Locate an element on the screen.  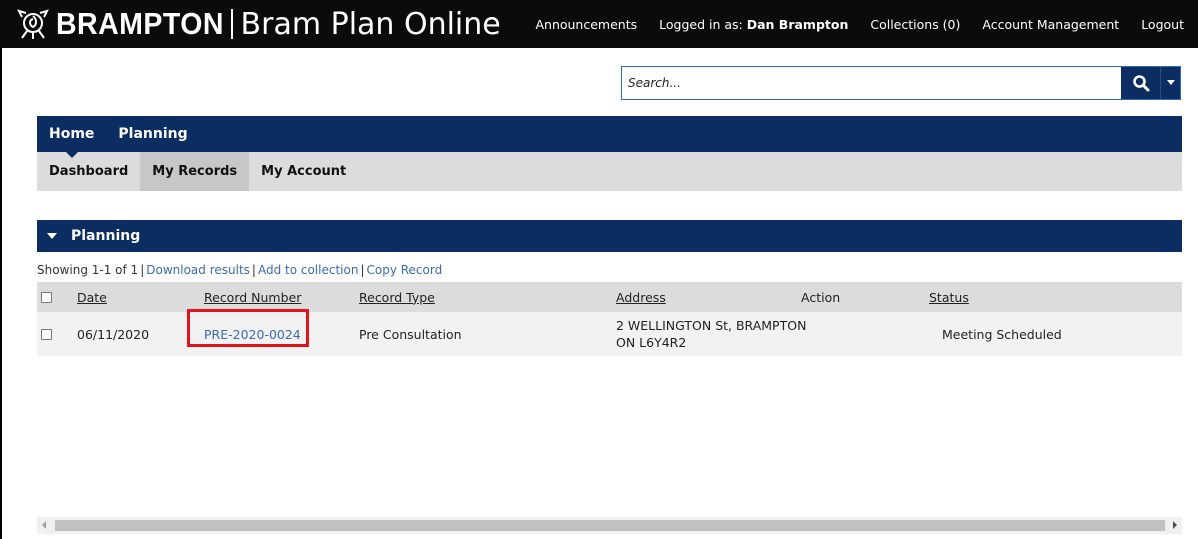
header-address-label: Address is located at coordinates (641, 297).